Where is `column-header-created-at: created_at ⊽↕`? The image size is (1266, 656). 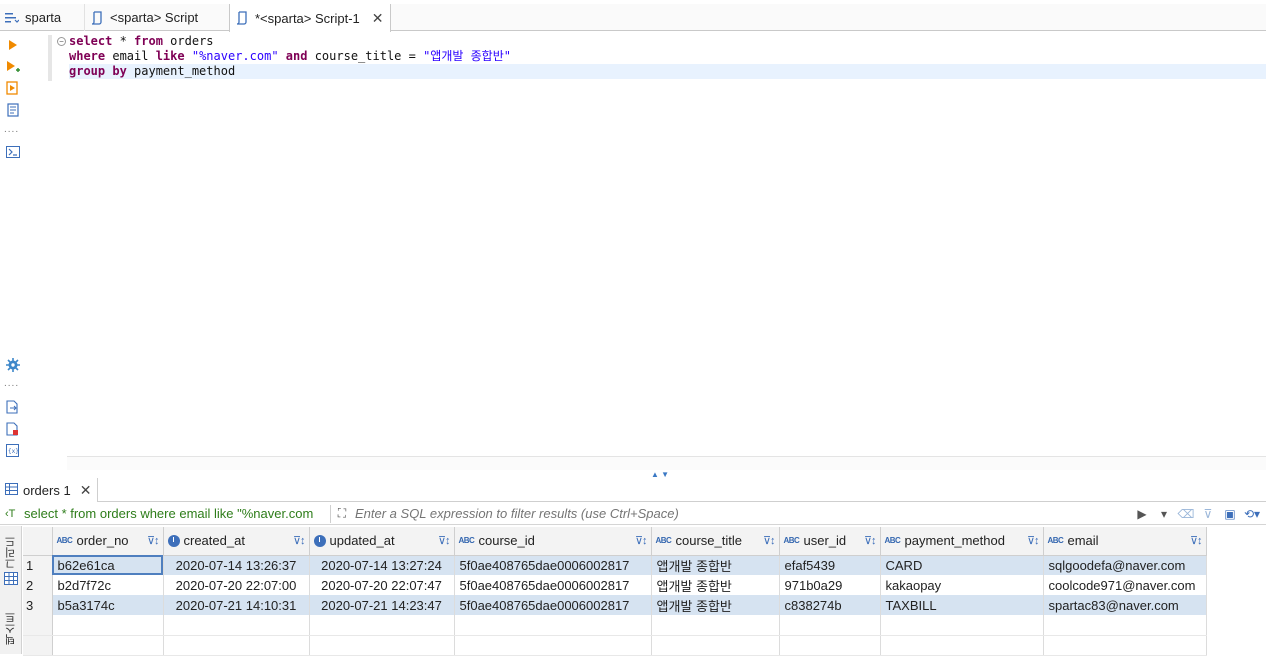
column-header-created-at: created_at ⊽↕ is located at coordinates (236, 541).